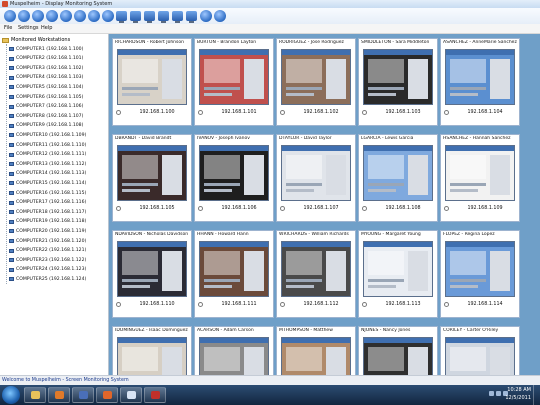 The image size is (540, 405). I want to click on refresh-icon, so click(24, 16).